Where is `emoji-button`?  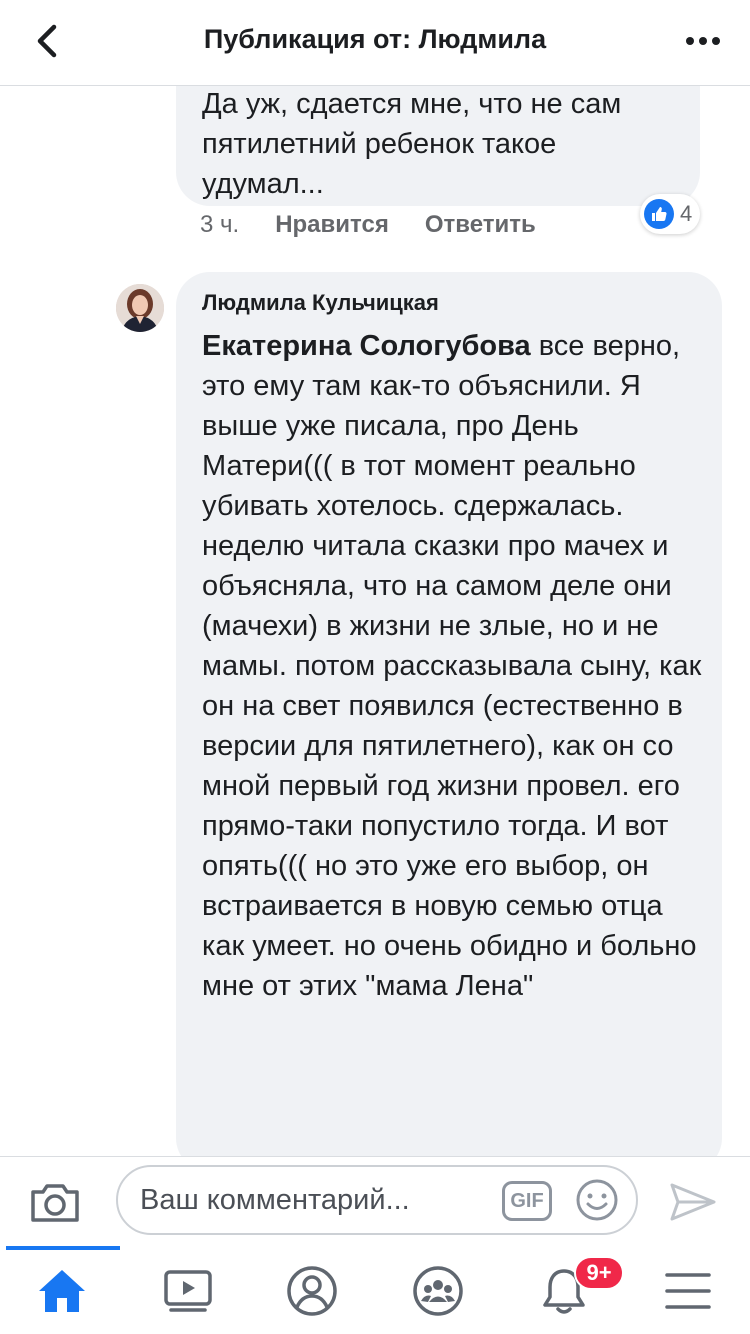 emoji-button is located at coordinates (597, 1200).